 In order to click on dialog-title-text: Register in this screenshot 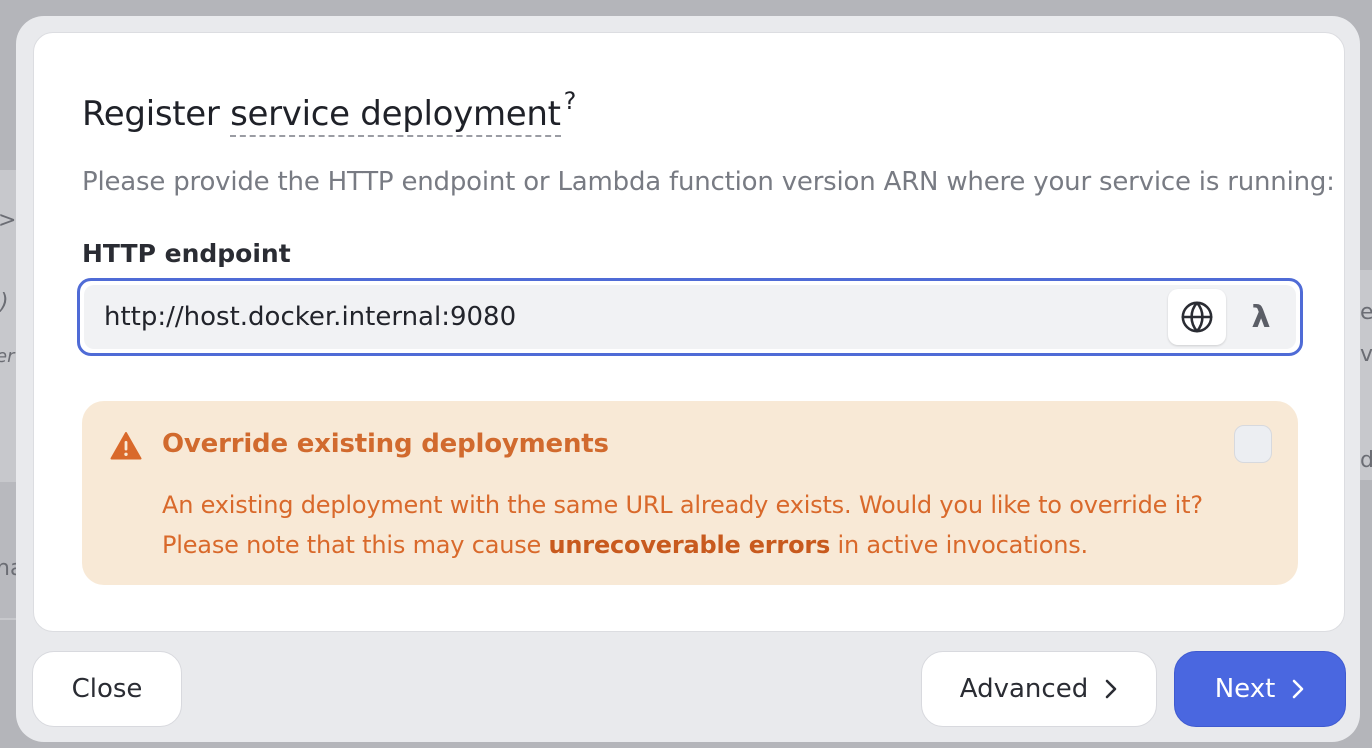, I will do `click(156, 114)`.